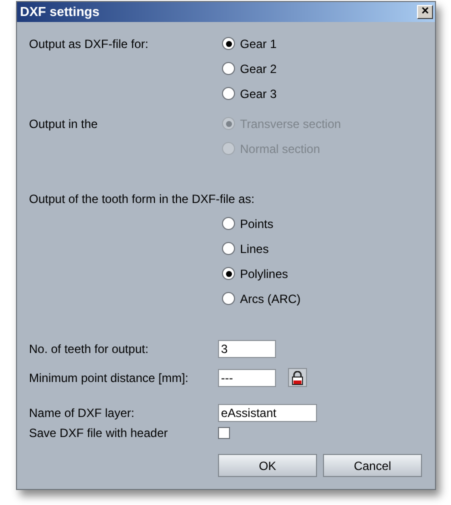  What do you see at coordinates (141, 199) in the screenshot?
I see `field-label: Output of the tooth form in the DXF-file as:` at bounding box center [141, 199].